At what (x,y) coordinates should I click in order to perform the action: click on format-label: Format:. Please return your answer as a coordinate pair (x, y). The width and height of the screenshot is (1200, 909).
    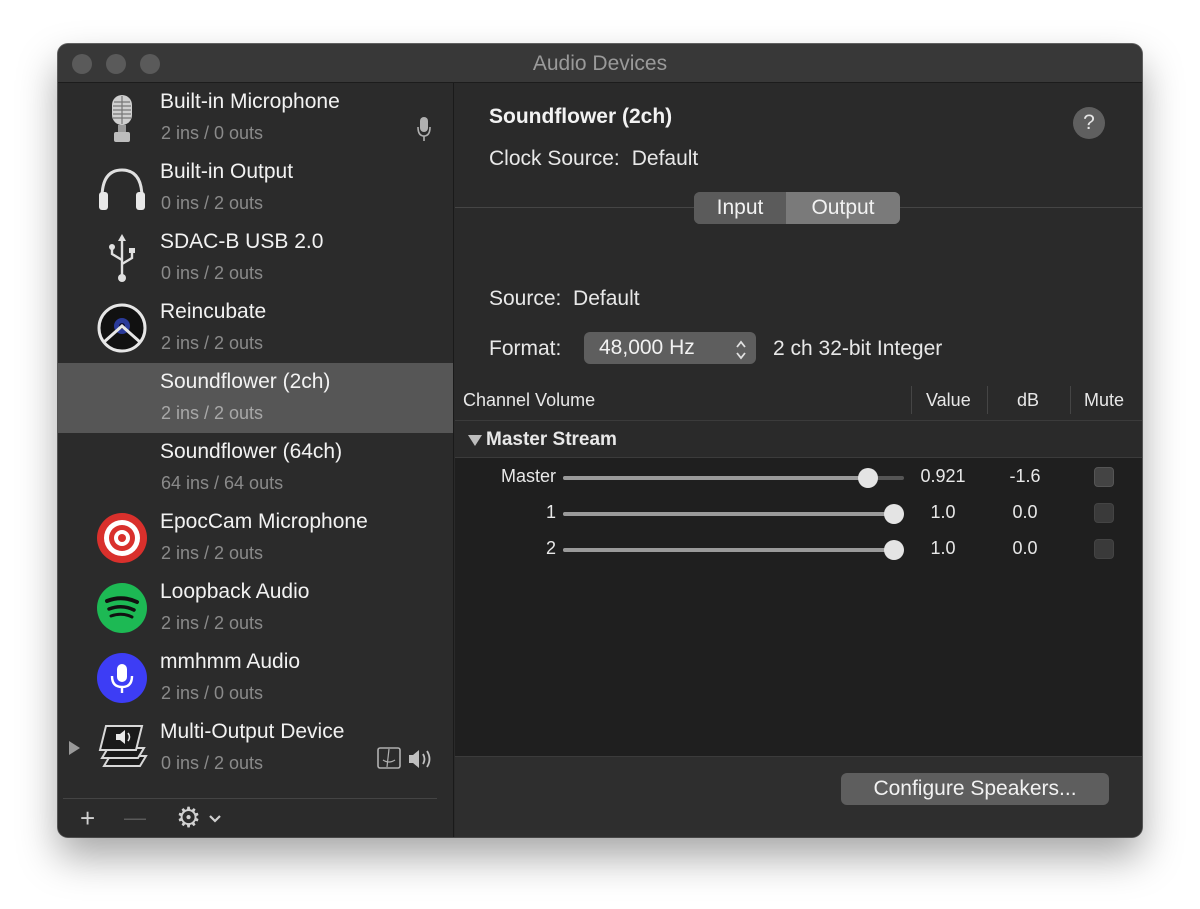
    Looking at the image, I should click on (525, 348).